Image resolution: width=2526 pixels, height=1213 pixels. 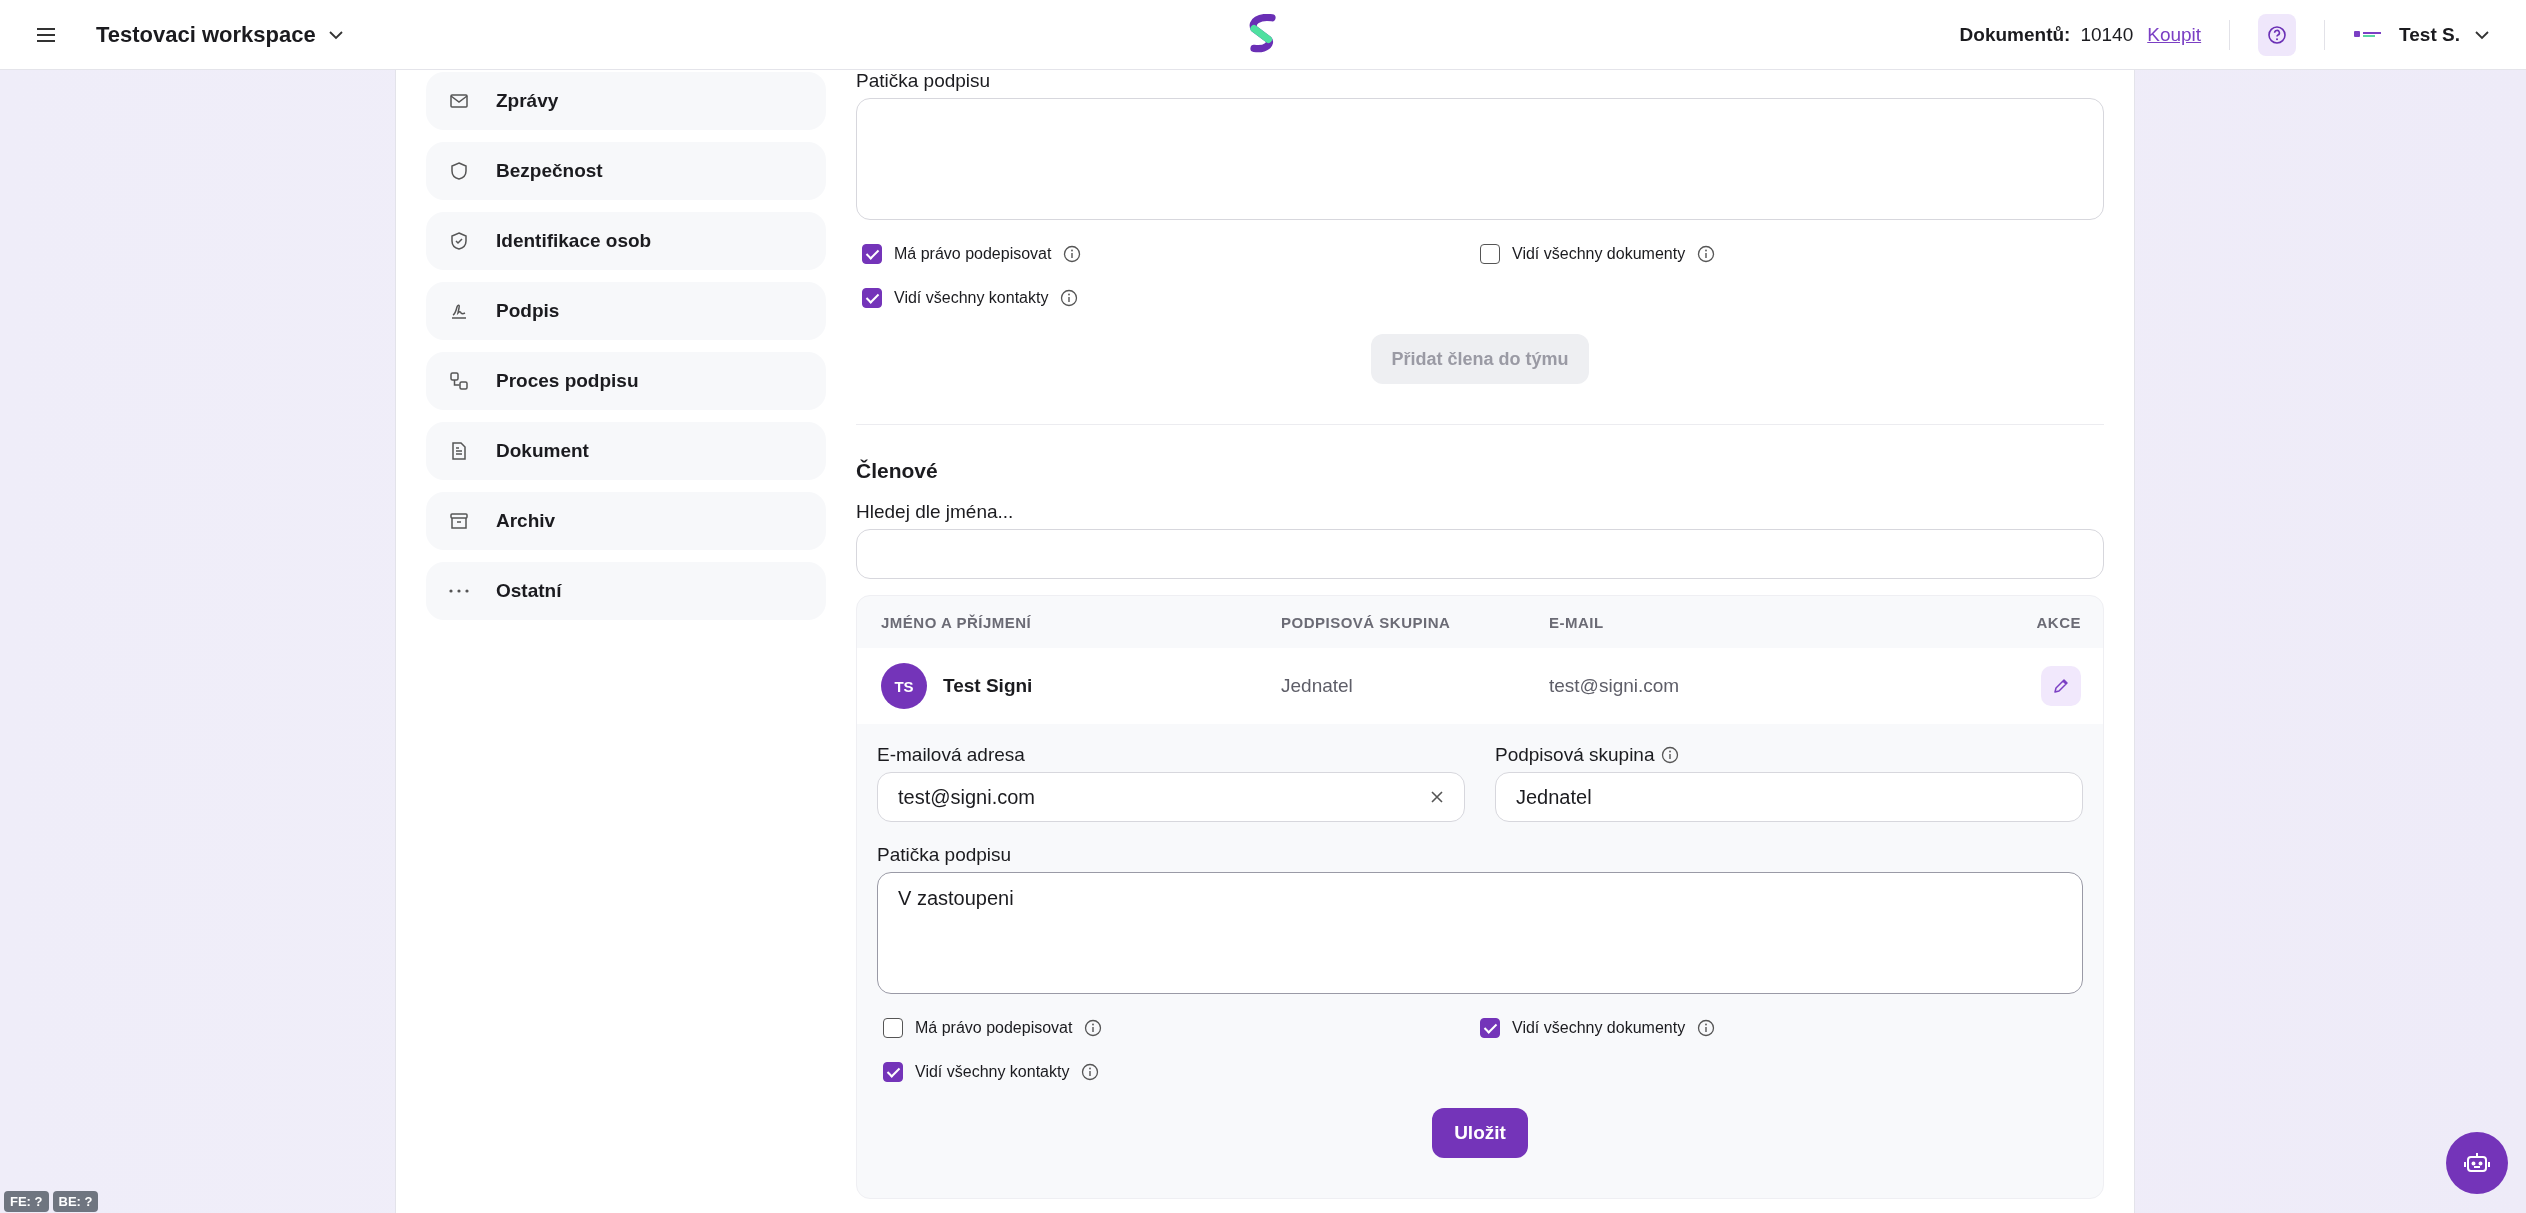 I want to click on debug-badge: BE: ?, so click(x=75, y=1201).